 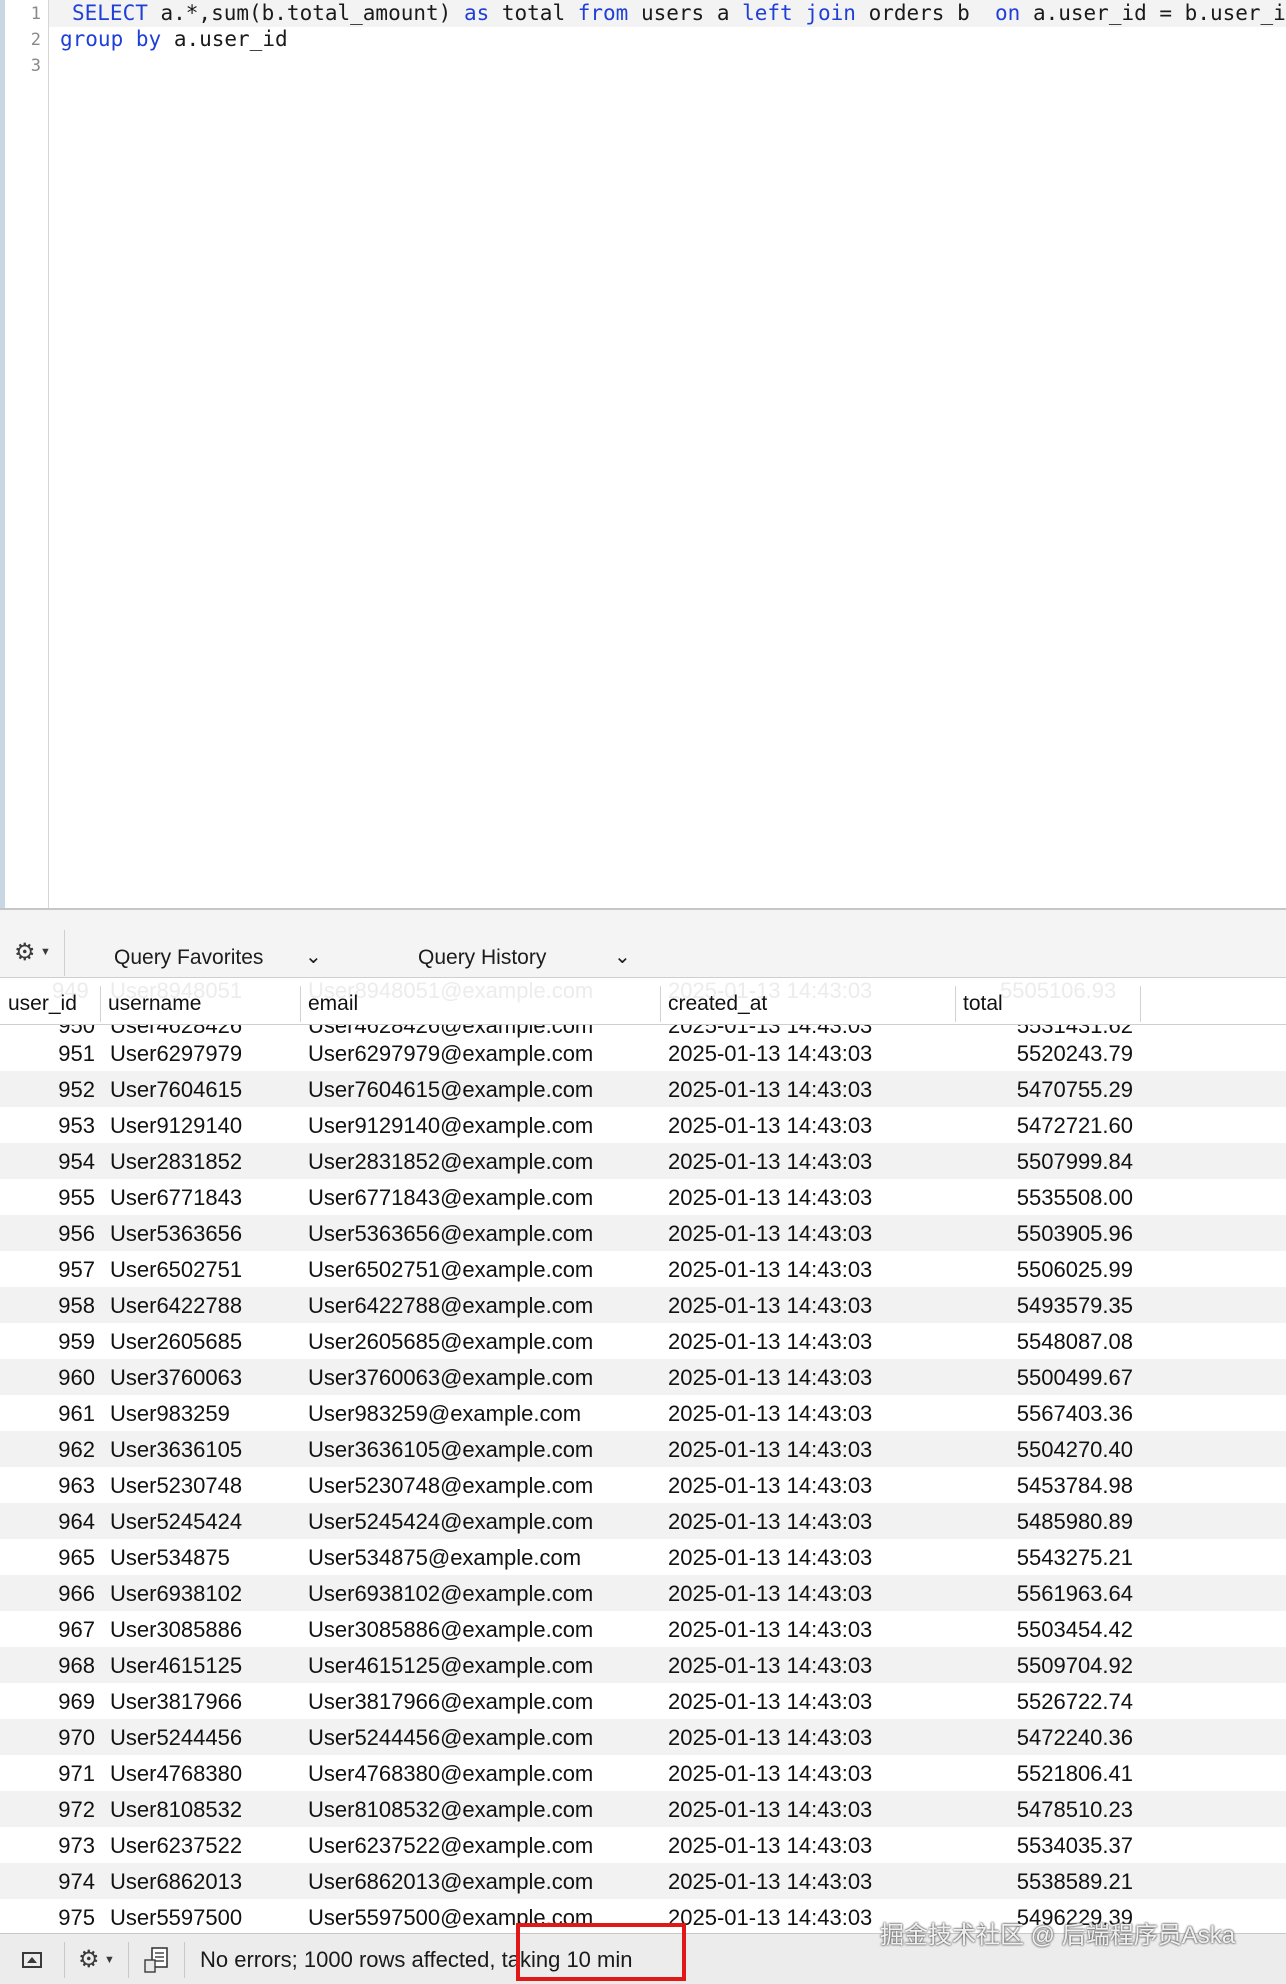 What do you see at coordinates (1041, 1558) in the screenshot?
I see `cell-total: 5543275.21` at bounding box center [1041, 1558].